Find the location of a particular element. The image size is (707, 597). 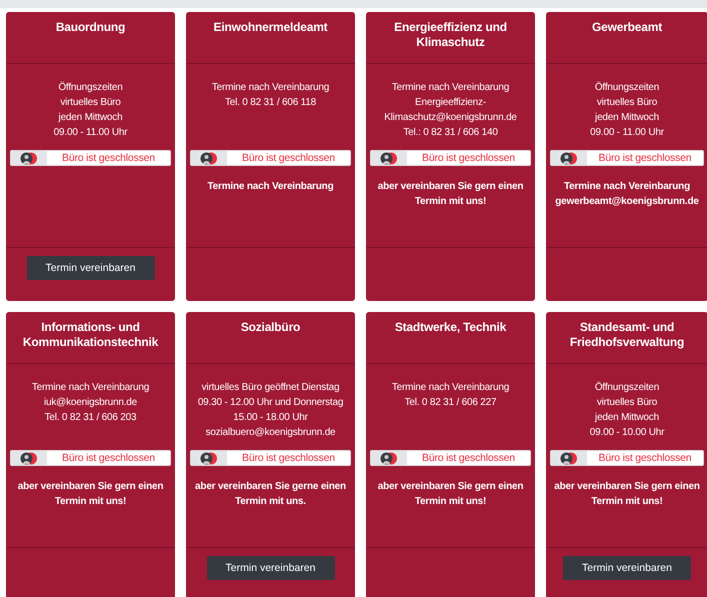

note-text: gewerbeamt@koenigsbrunn.de is located at coordinates (627, 202).